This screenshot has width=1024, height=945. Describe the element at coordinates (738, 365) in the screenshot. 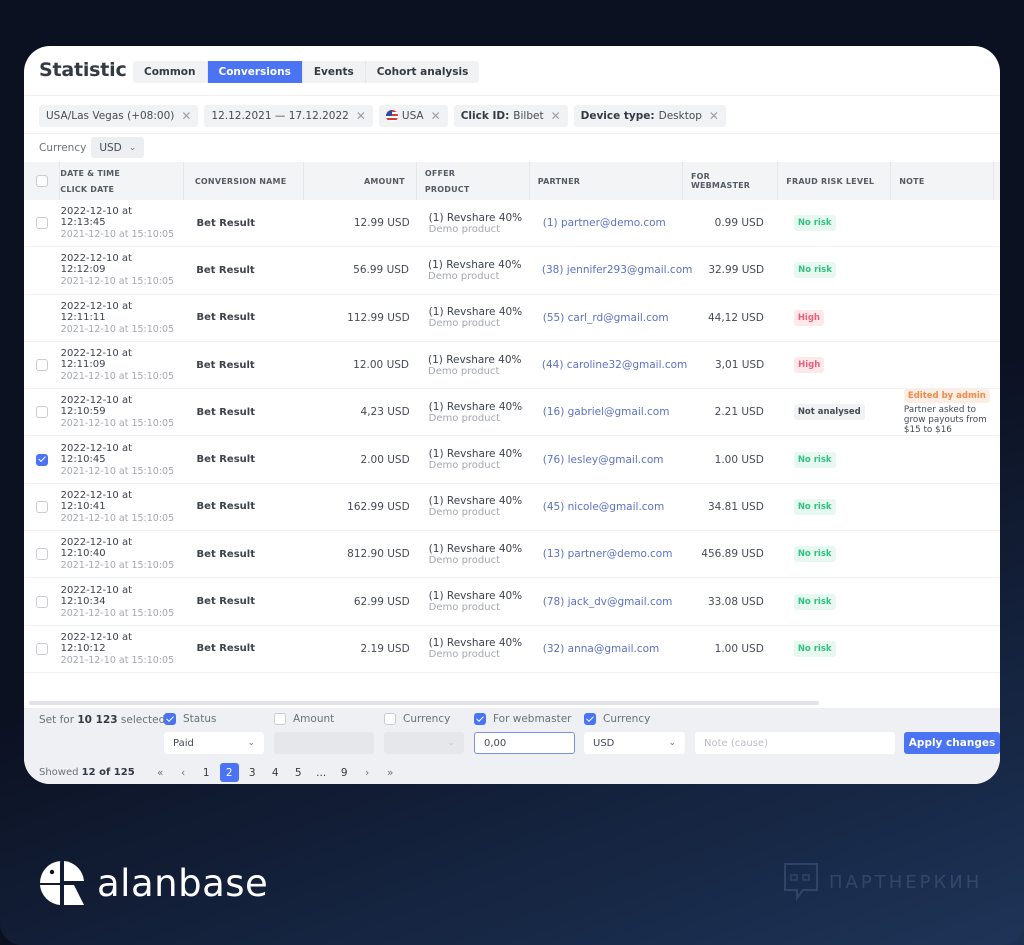

I see `for-webmaster-cell: 3,01 USD` at that location.